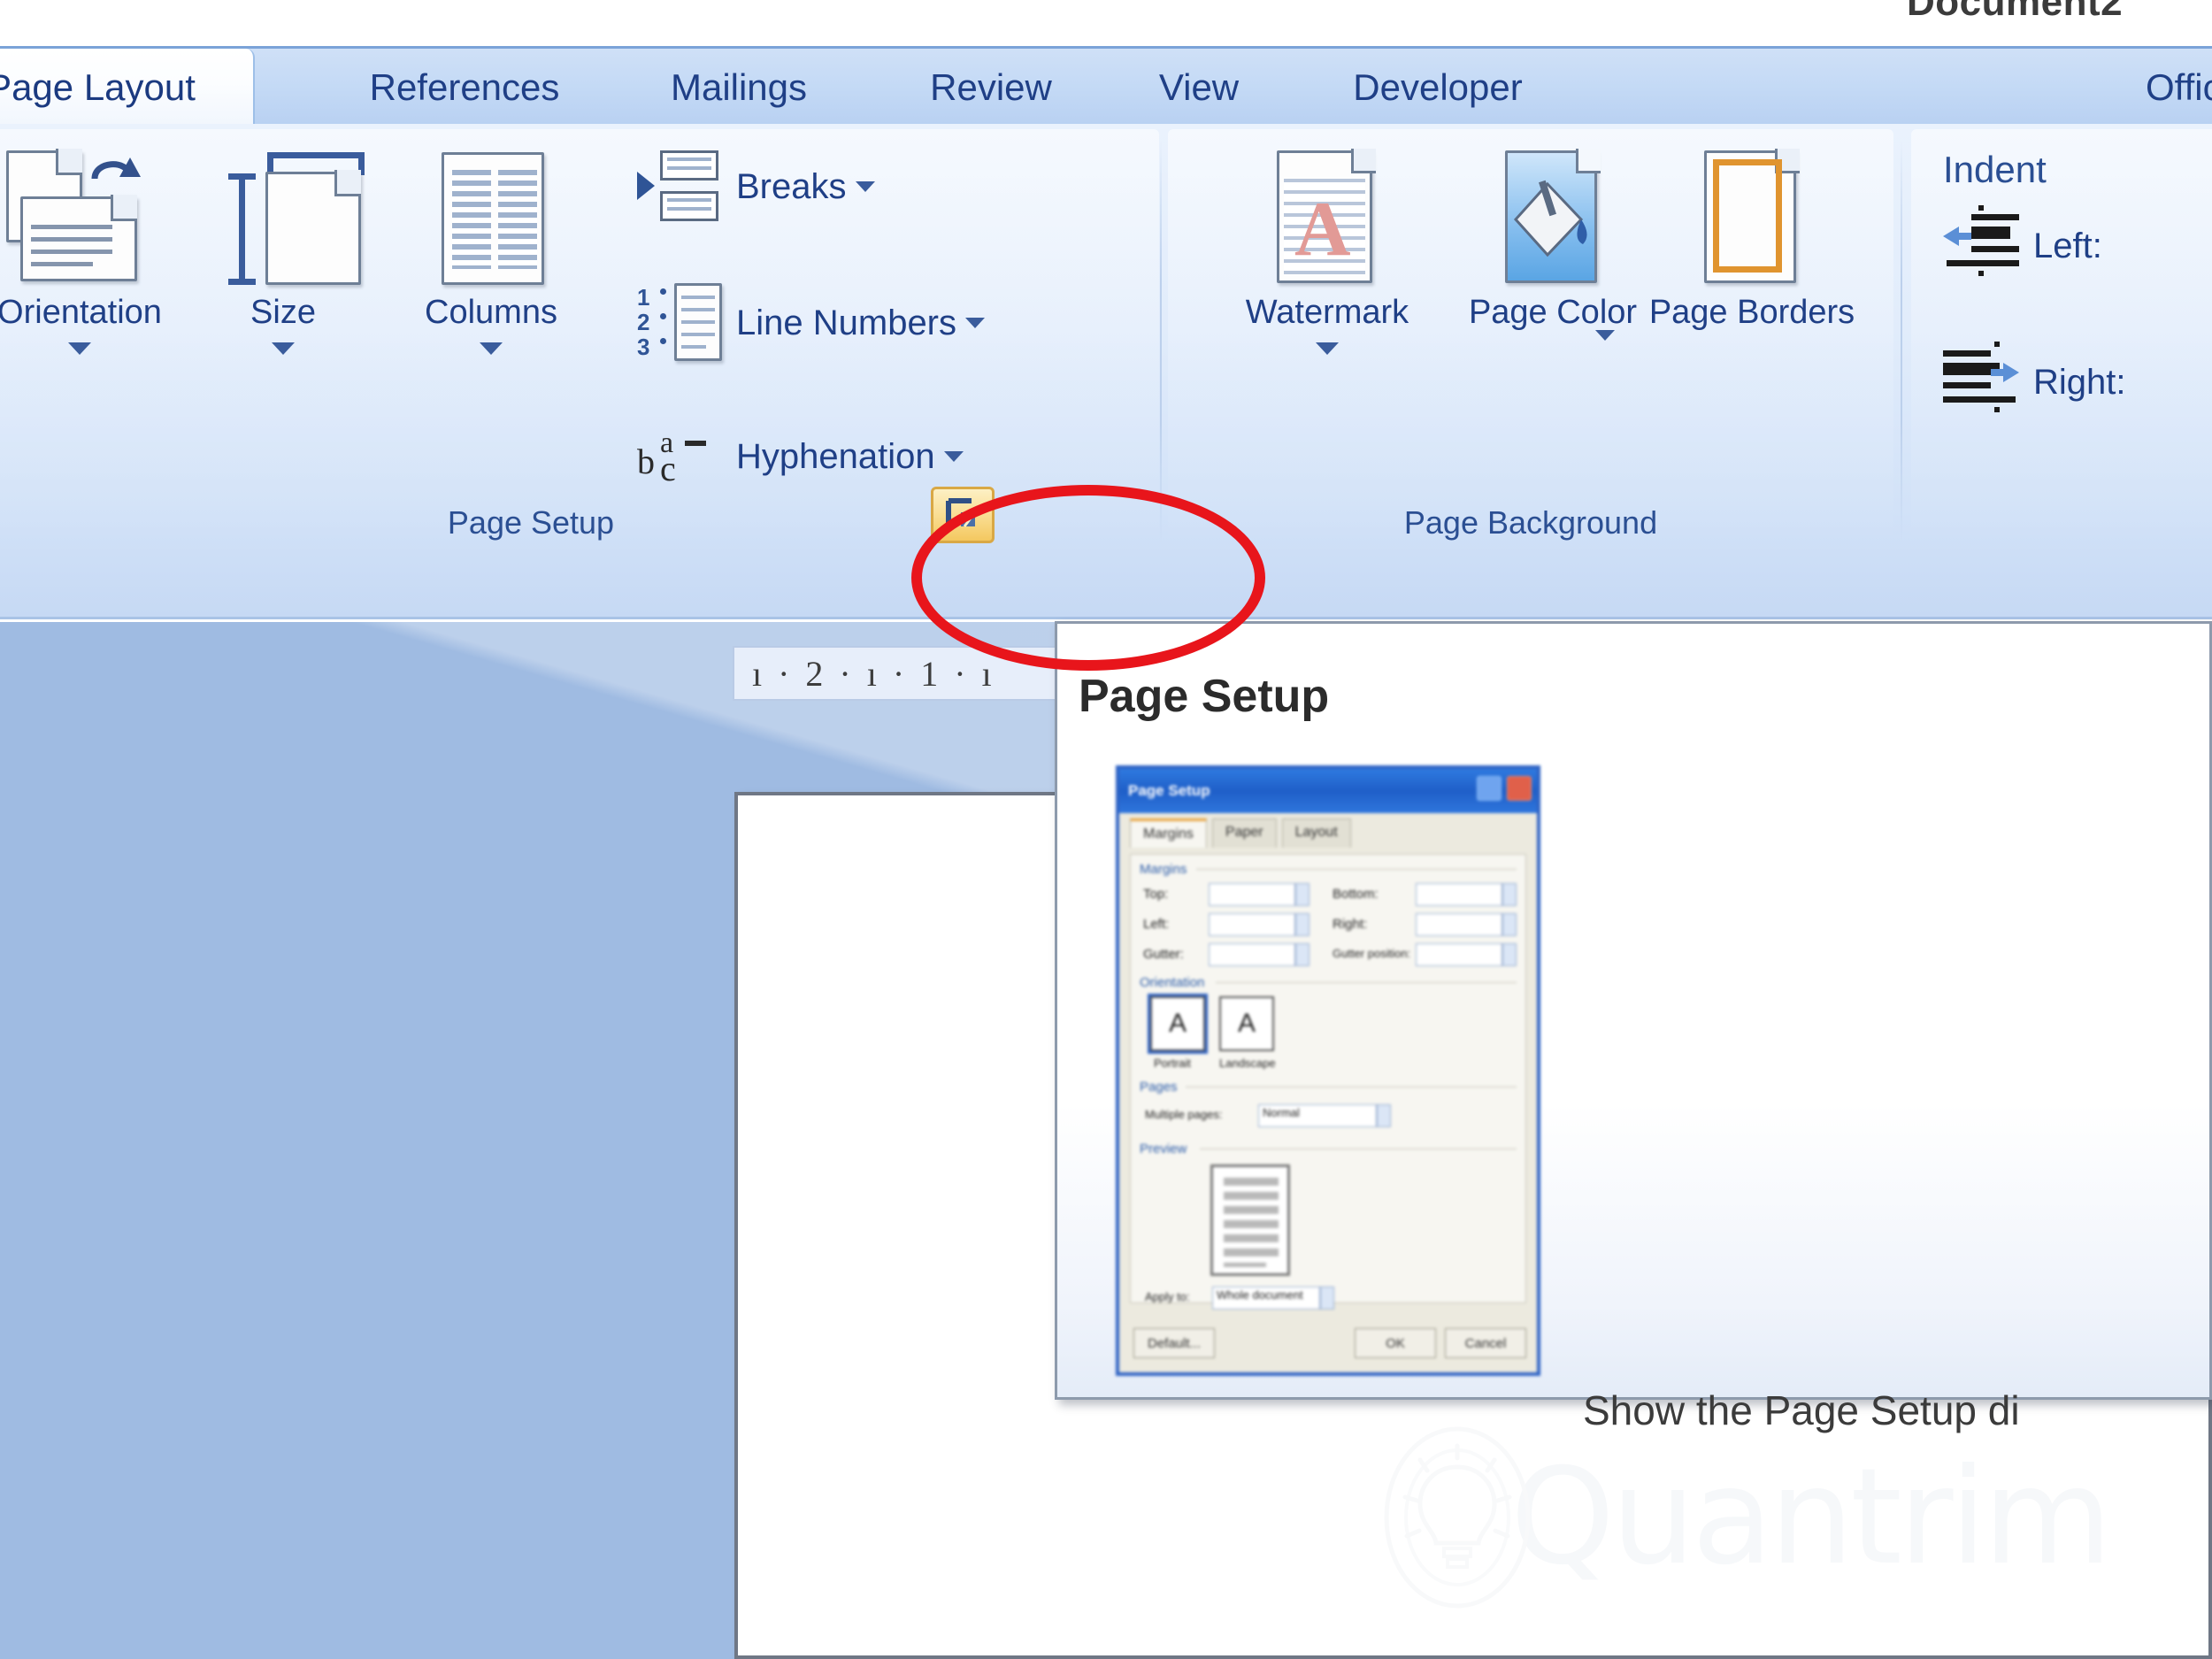 The width and height of the screenshot is (2212, 1659). Describe the element at coordinates (1490, 789) in the screenshot. I see `help-icon` at that location.